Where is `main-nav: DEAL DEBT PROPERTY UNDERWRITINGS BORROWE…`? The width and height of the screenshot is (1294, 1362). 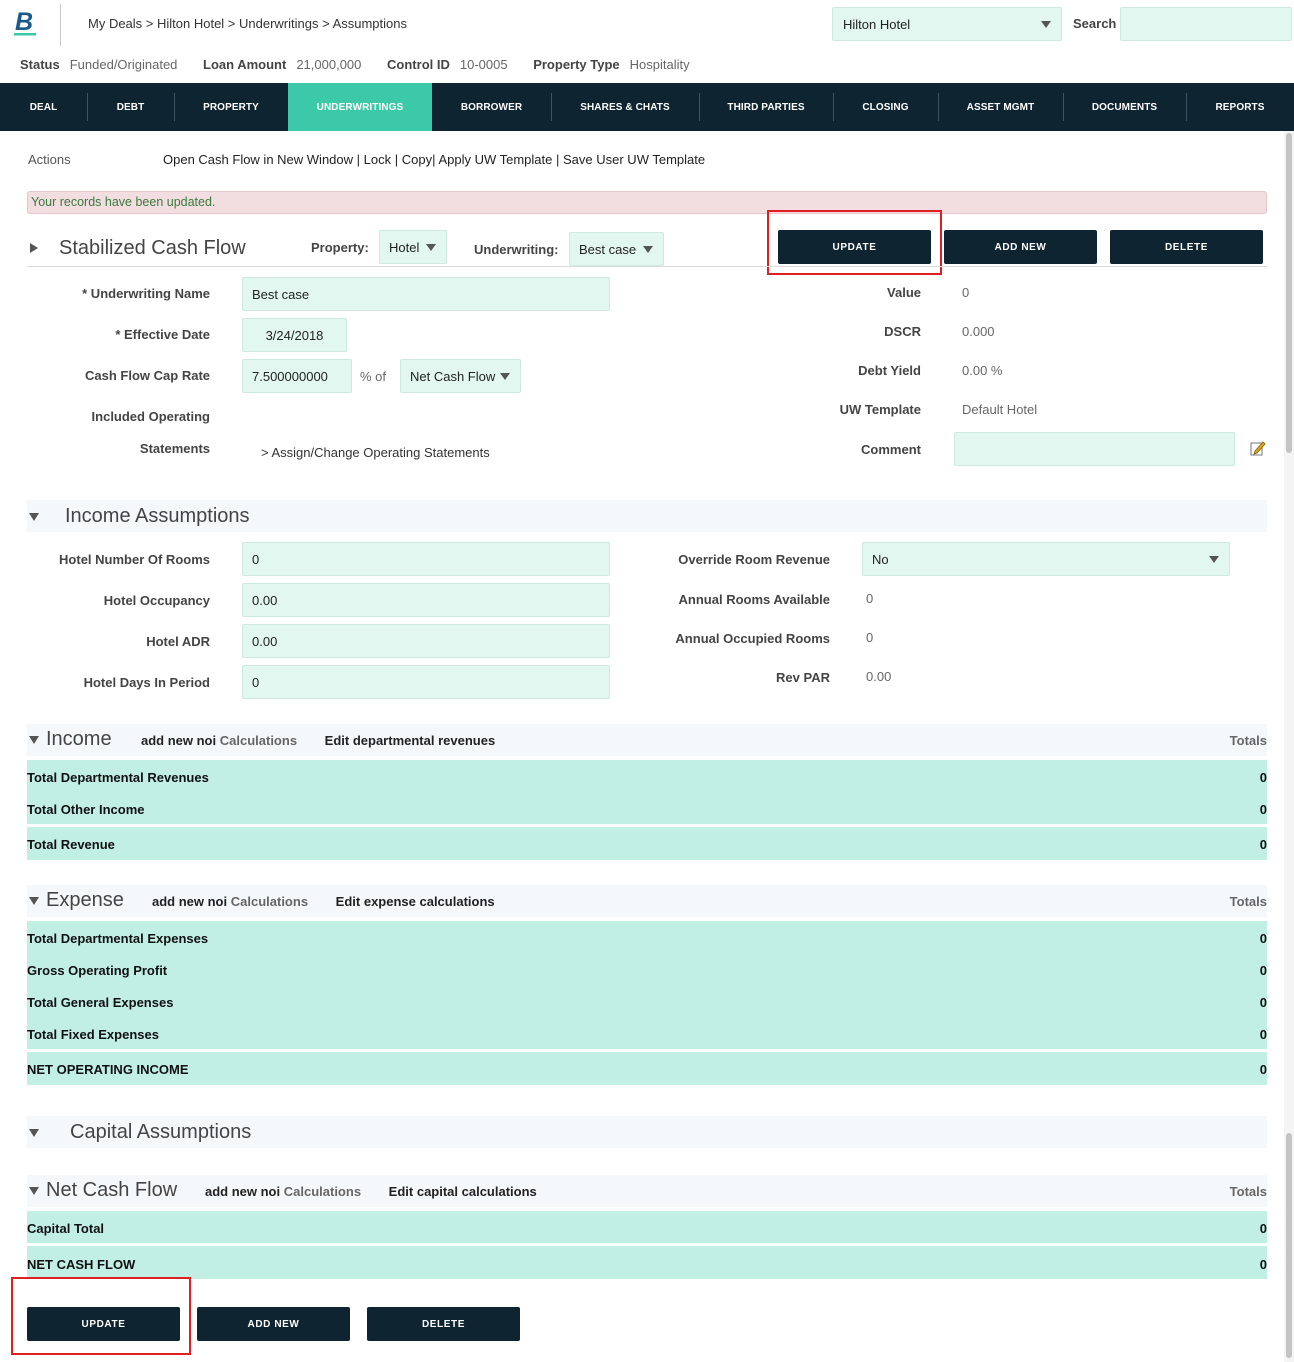 main-nav: DEAL DEBT PROPERTY UNDERWRITINGS BORROWE… is located at coordinates (647, 107).